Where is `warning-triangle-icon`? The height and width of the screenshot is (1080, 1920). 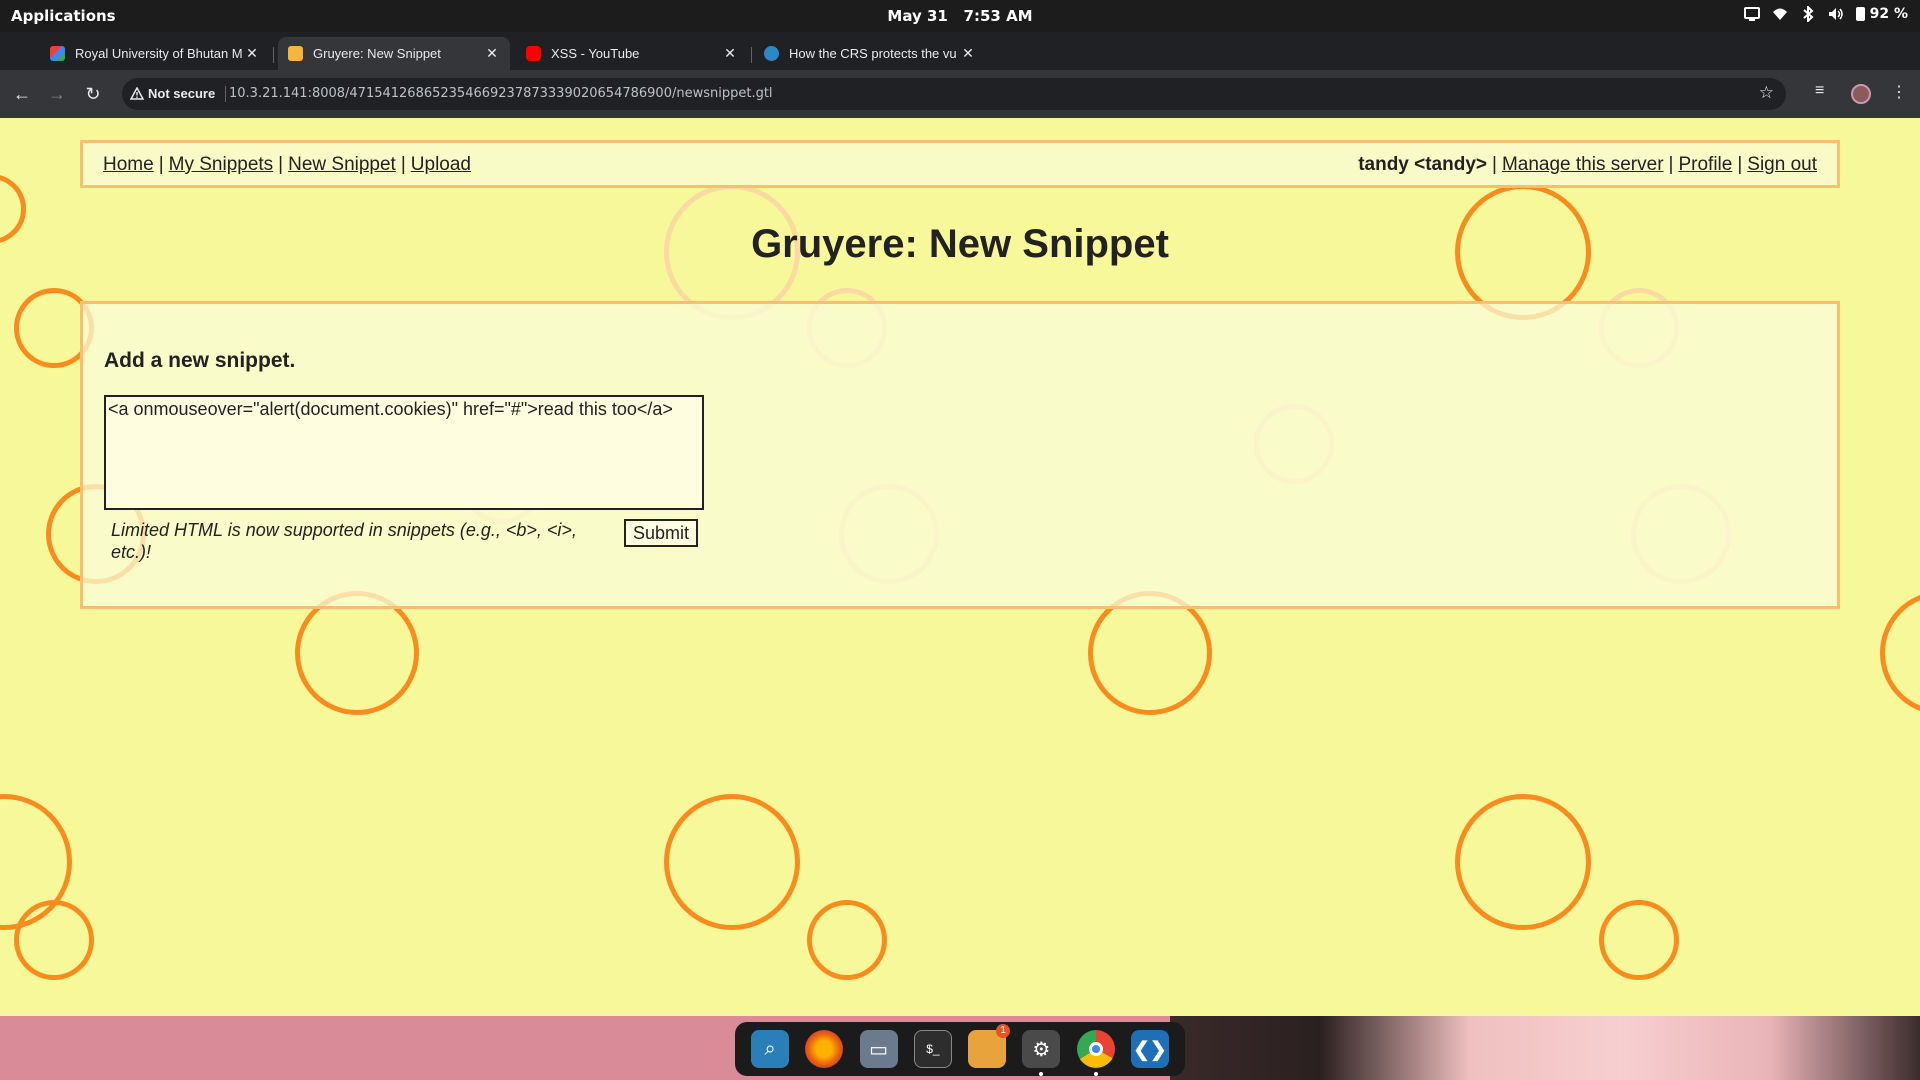
warning-triangle-icon is located at coordinates (137, 93).